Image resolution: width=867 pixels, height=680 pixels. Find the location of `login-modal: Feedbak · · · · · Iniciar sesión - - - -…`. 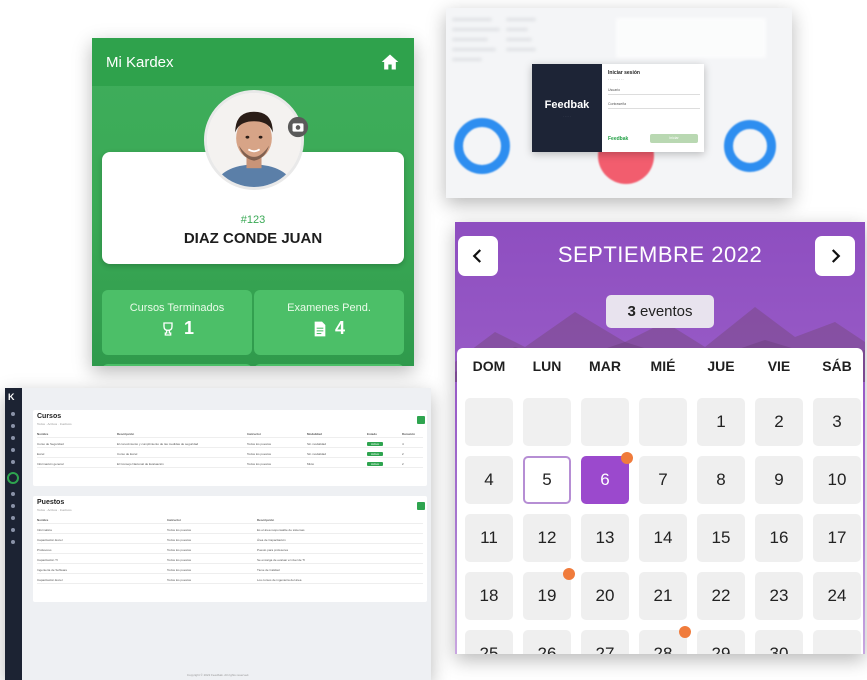

login-modal: Feedbak · · · · · Iniciar sesión - - - -… is located at coordinates (618, 108).